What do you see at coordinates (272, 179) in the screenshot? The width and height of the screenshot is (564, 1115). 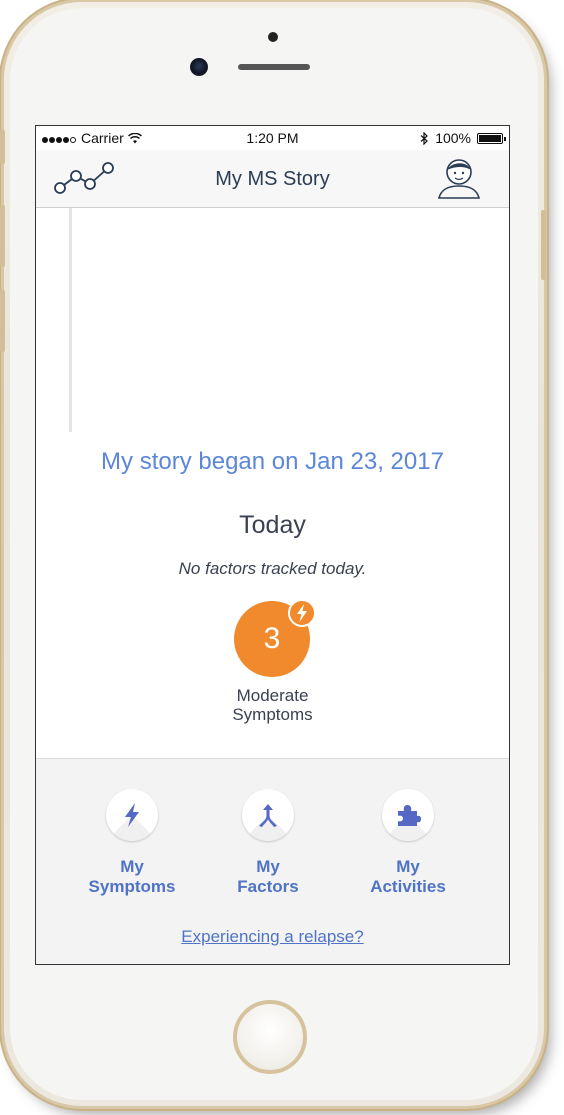 I see `navigation-bar: My MS Story` at bounding box center [272, 179].